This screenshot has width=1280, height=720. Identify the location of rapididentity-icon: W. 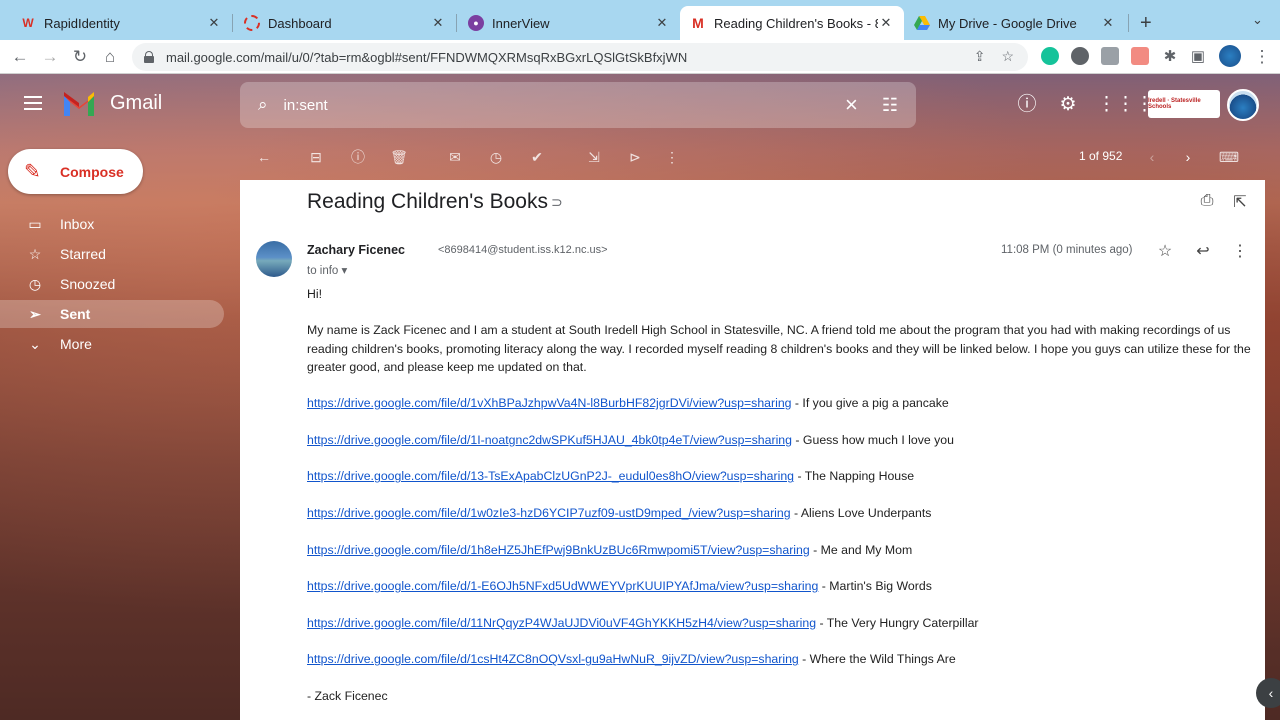
(28, 23).